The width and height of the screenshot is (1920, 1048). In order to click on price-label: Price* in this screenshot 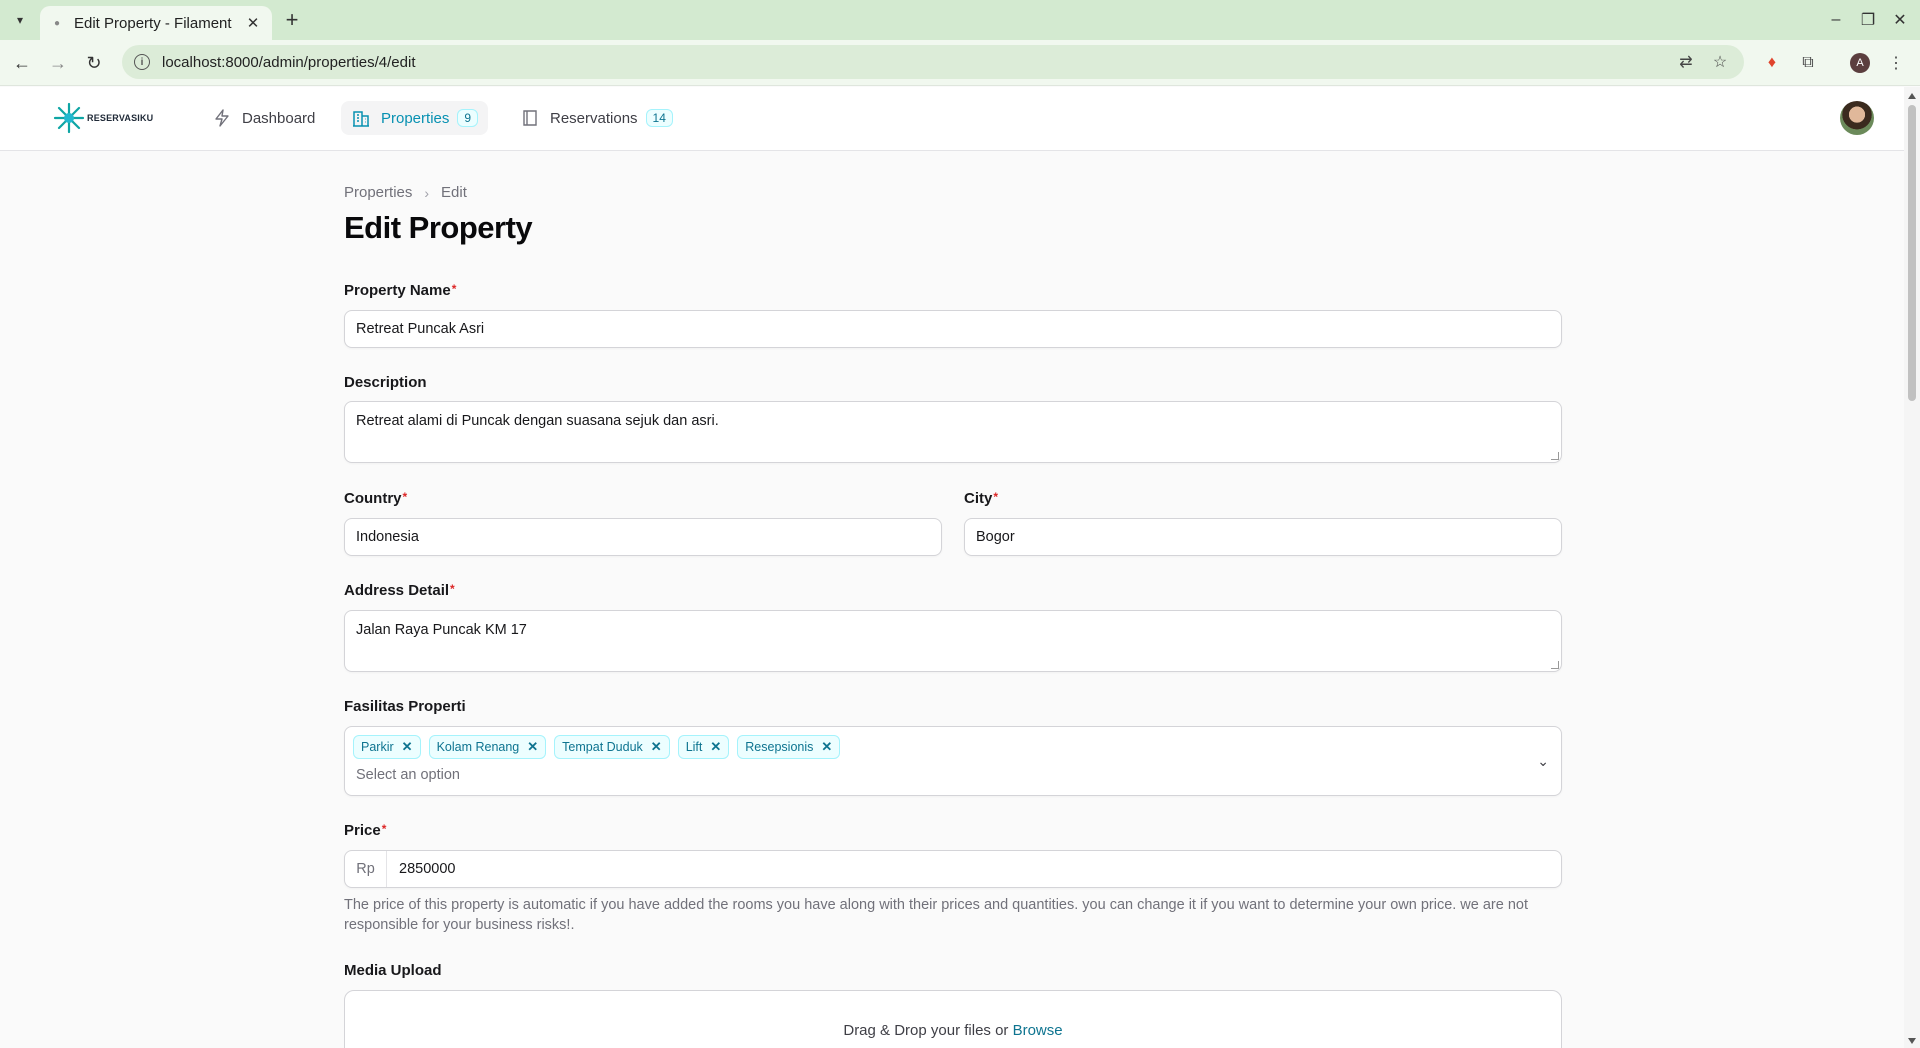, I will do `click(365, 830)`.